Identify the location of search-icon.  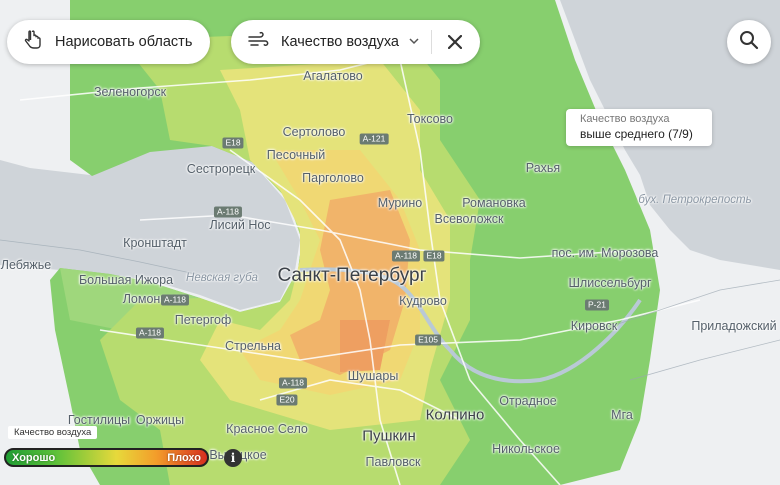
(749, 42).